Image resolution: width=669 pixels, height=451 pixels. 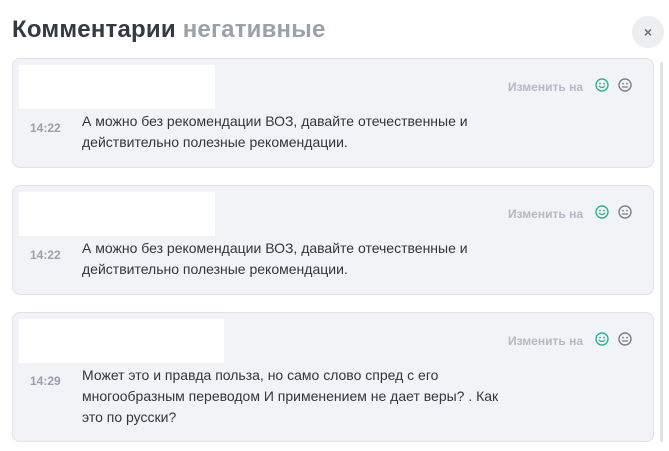 What do you see at coordinates (45, 381) in the screenshot?
I see `comment-time: 14:29` at bounding box center [45, 381].